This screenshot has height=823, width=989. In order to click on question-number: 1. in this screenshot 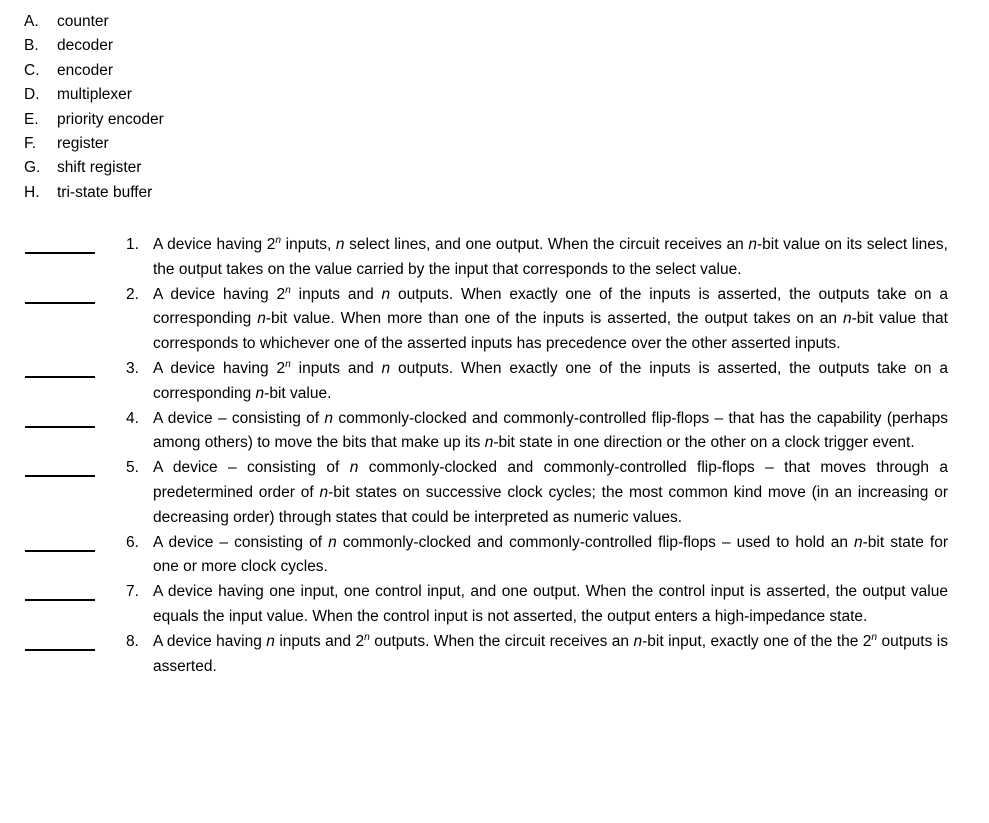, I will do `click(132, 244)`.